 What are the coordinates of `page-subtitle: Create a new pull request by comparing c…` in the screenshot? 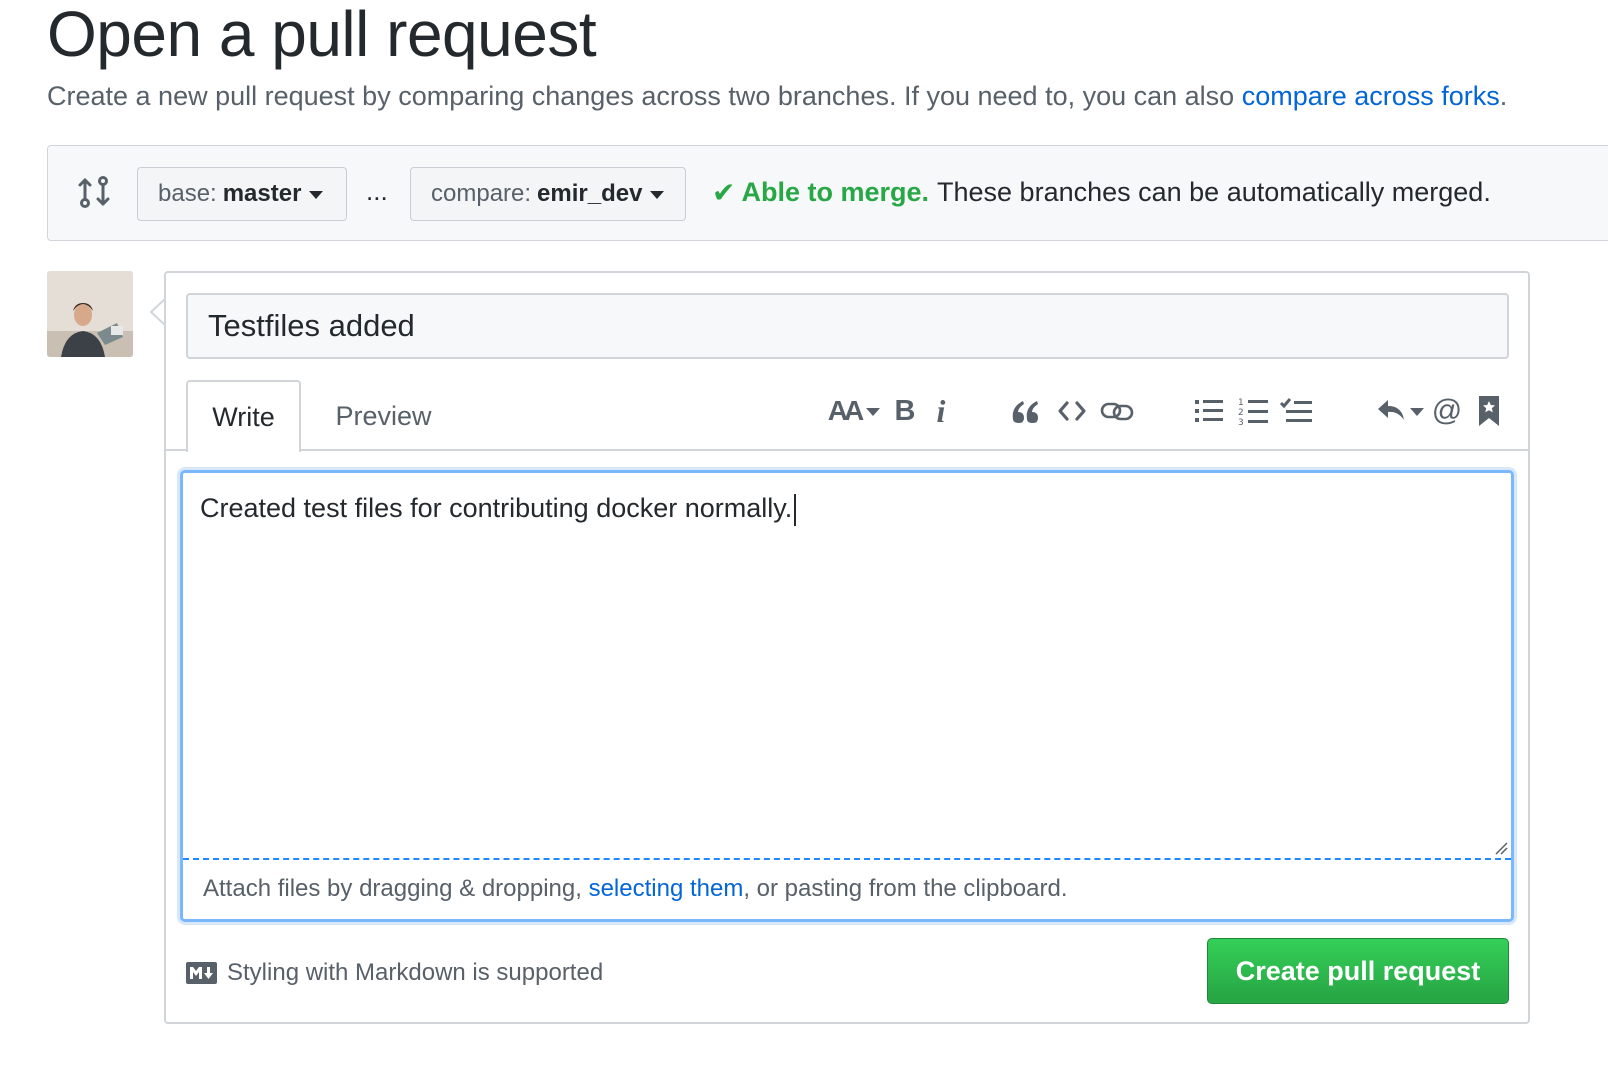 It's located at (777, 96).